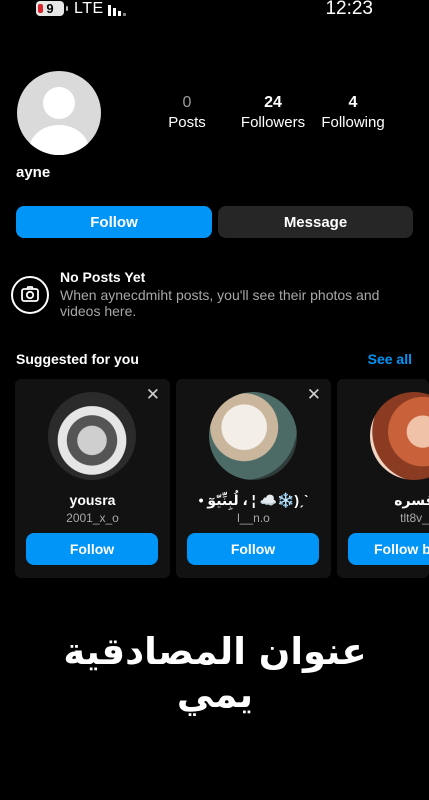  Describe the element at coordinates (187, 112) in the screenshot. I see `posts-stat: 0 Posts` at that location.